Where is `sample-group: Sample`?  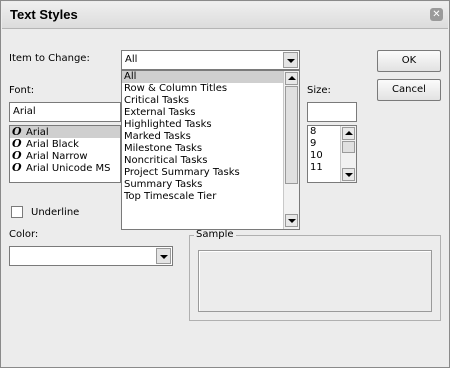 sample-group: Sample is located at coordinates (315, 275).